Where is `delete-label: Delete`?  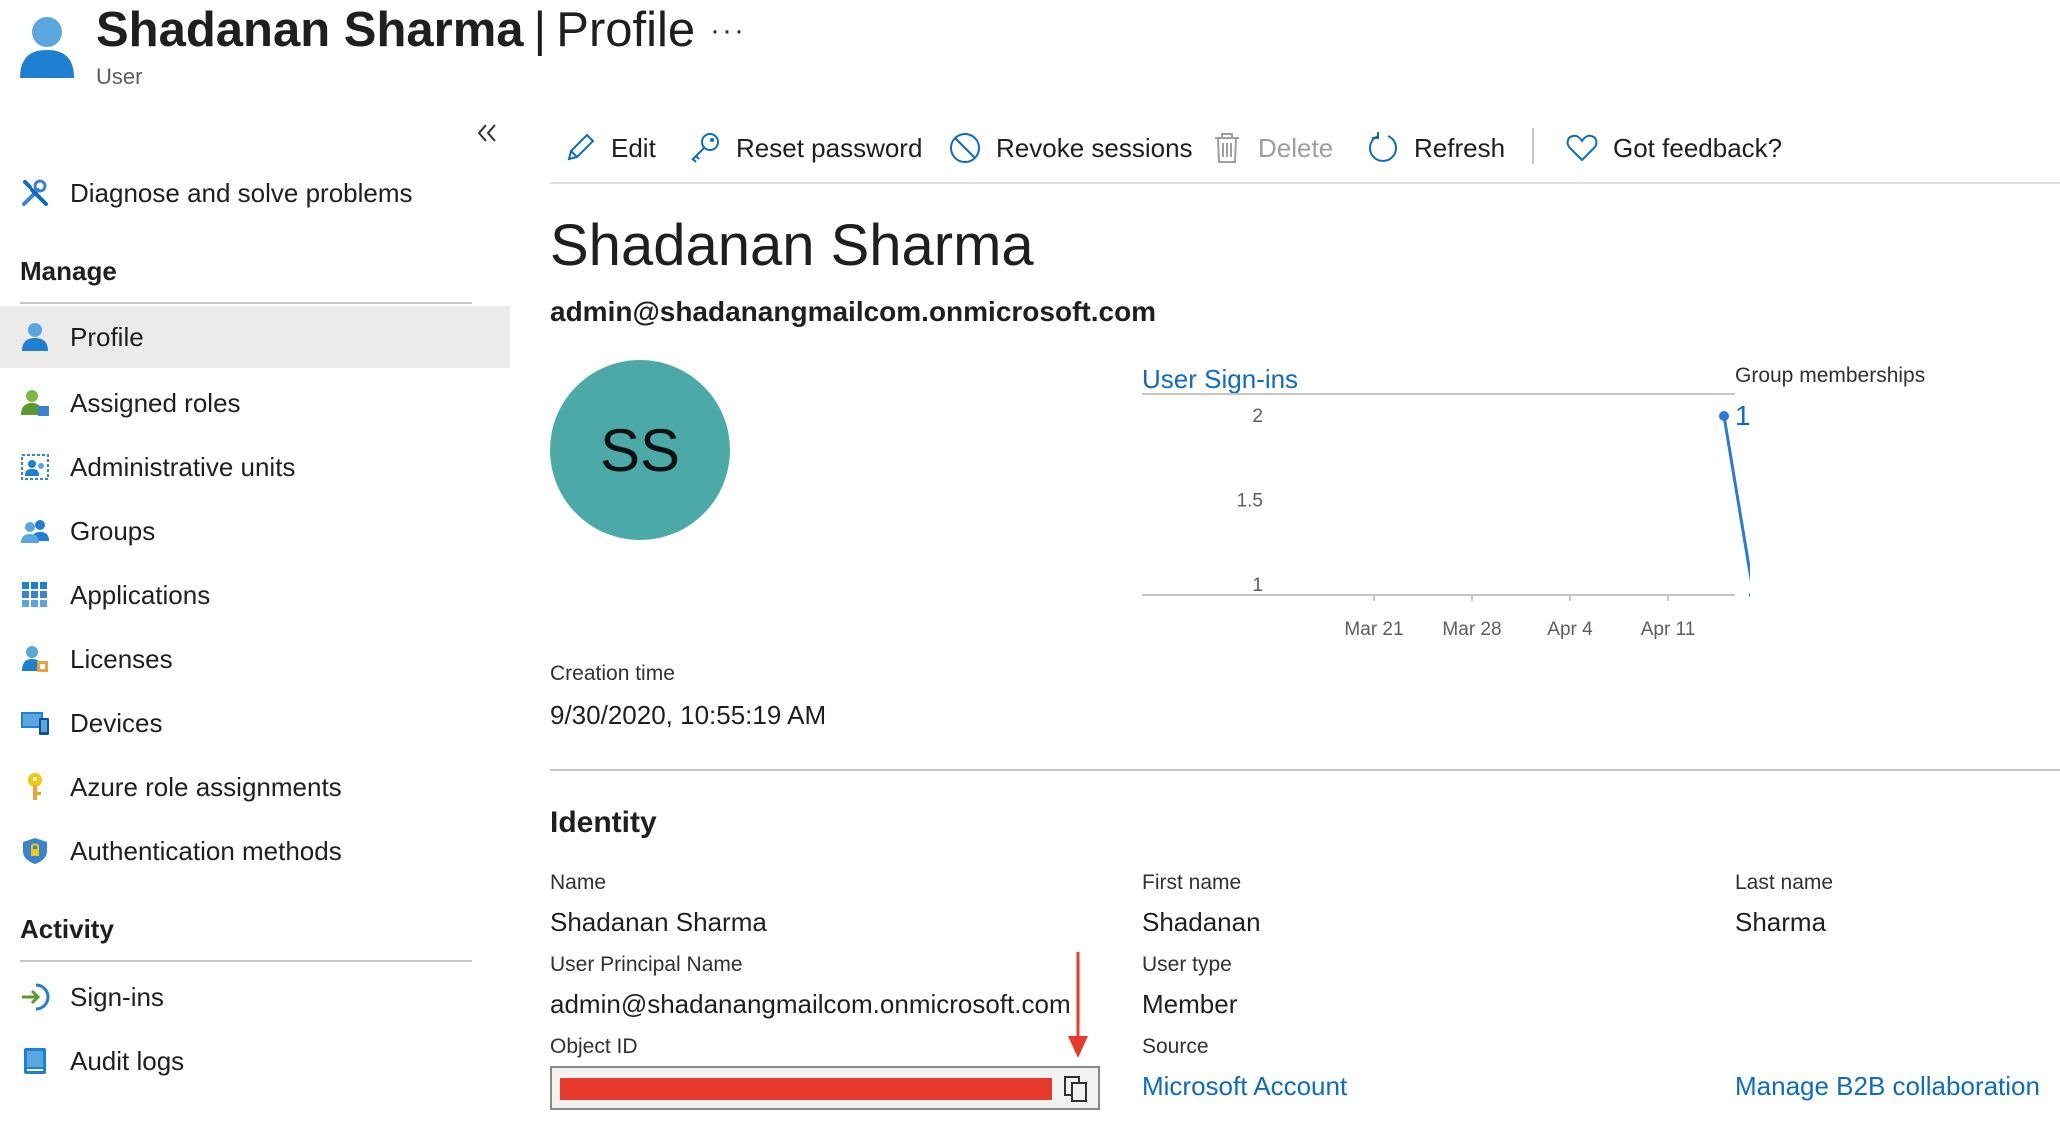
delete-label: Delete is located at coordinates (1296, 147).